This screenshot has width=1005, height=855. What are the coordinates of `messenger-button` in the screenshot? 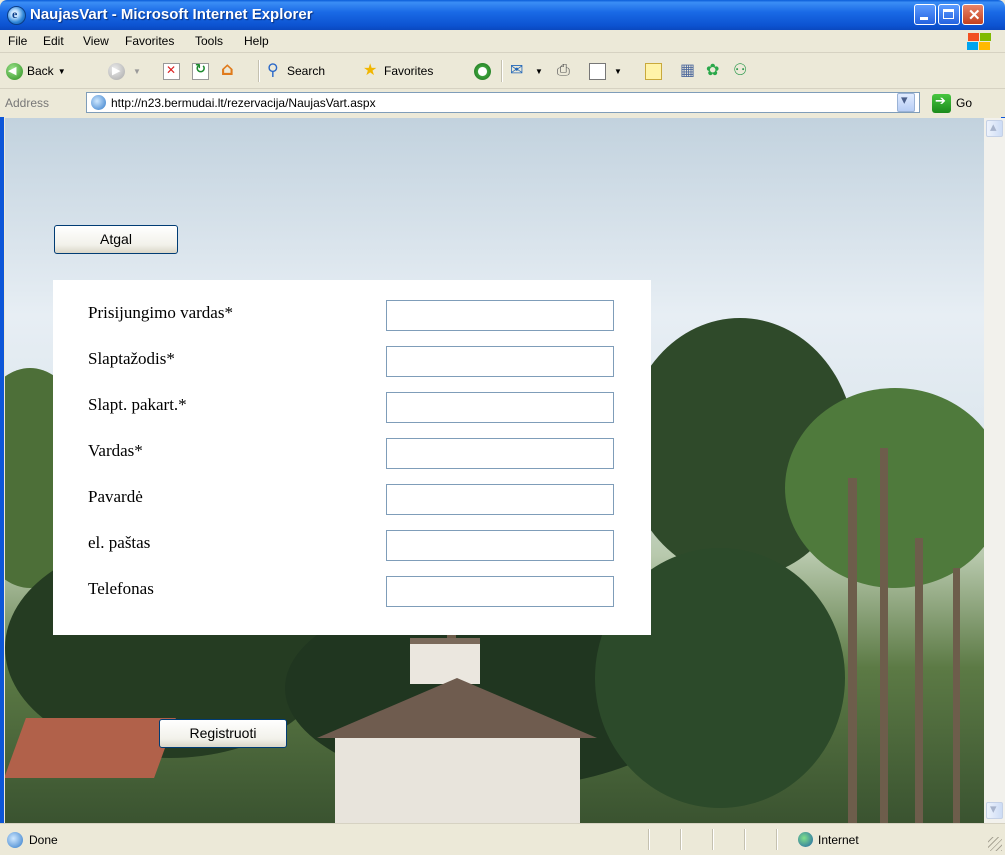 It's located at (743, 70).